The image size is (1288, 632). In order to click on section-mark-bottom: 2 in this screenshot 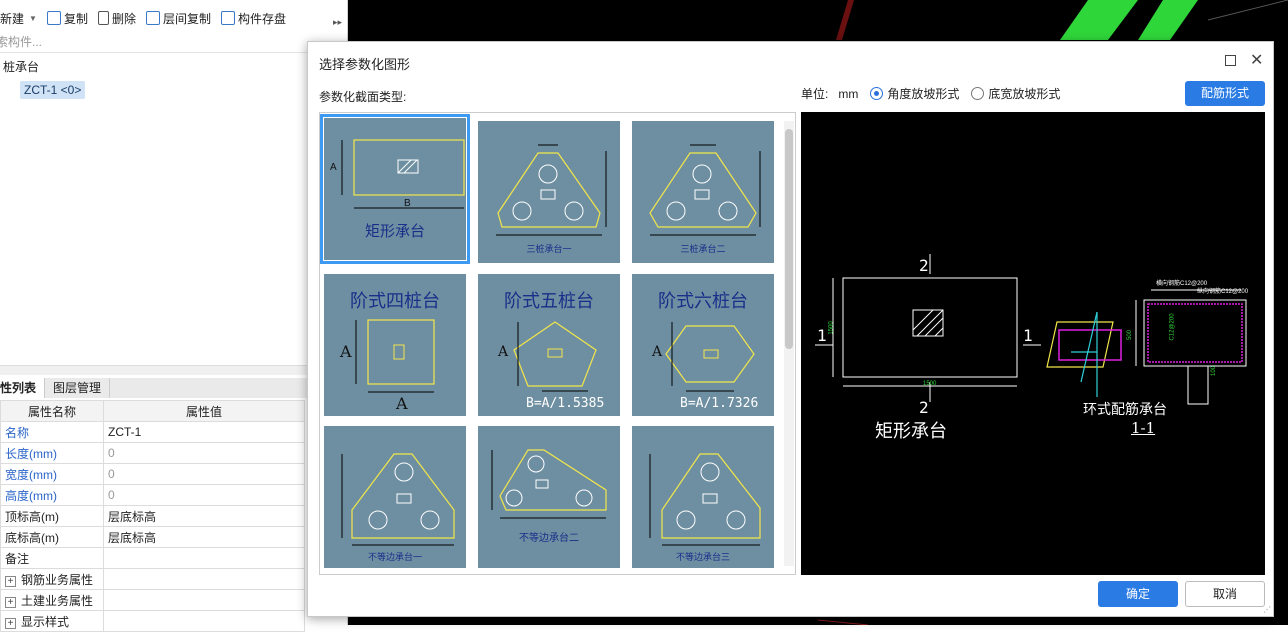, I will do `click(924, 407)`.